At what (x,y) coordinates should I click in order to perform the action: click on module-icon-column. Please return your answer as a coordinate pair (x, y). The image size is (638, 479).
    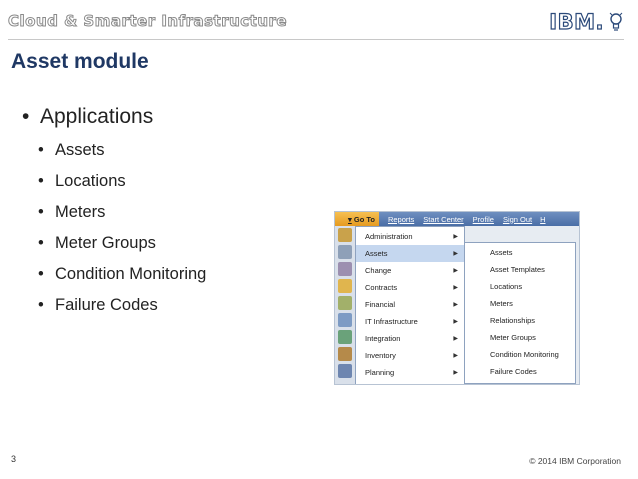
    Looking at the image, I should click on (345, 305).